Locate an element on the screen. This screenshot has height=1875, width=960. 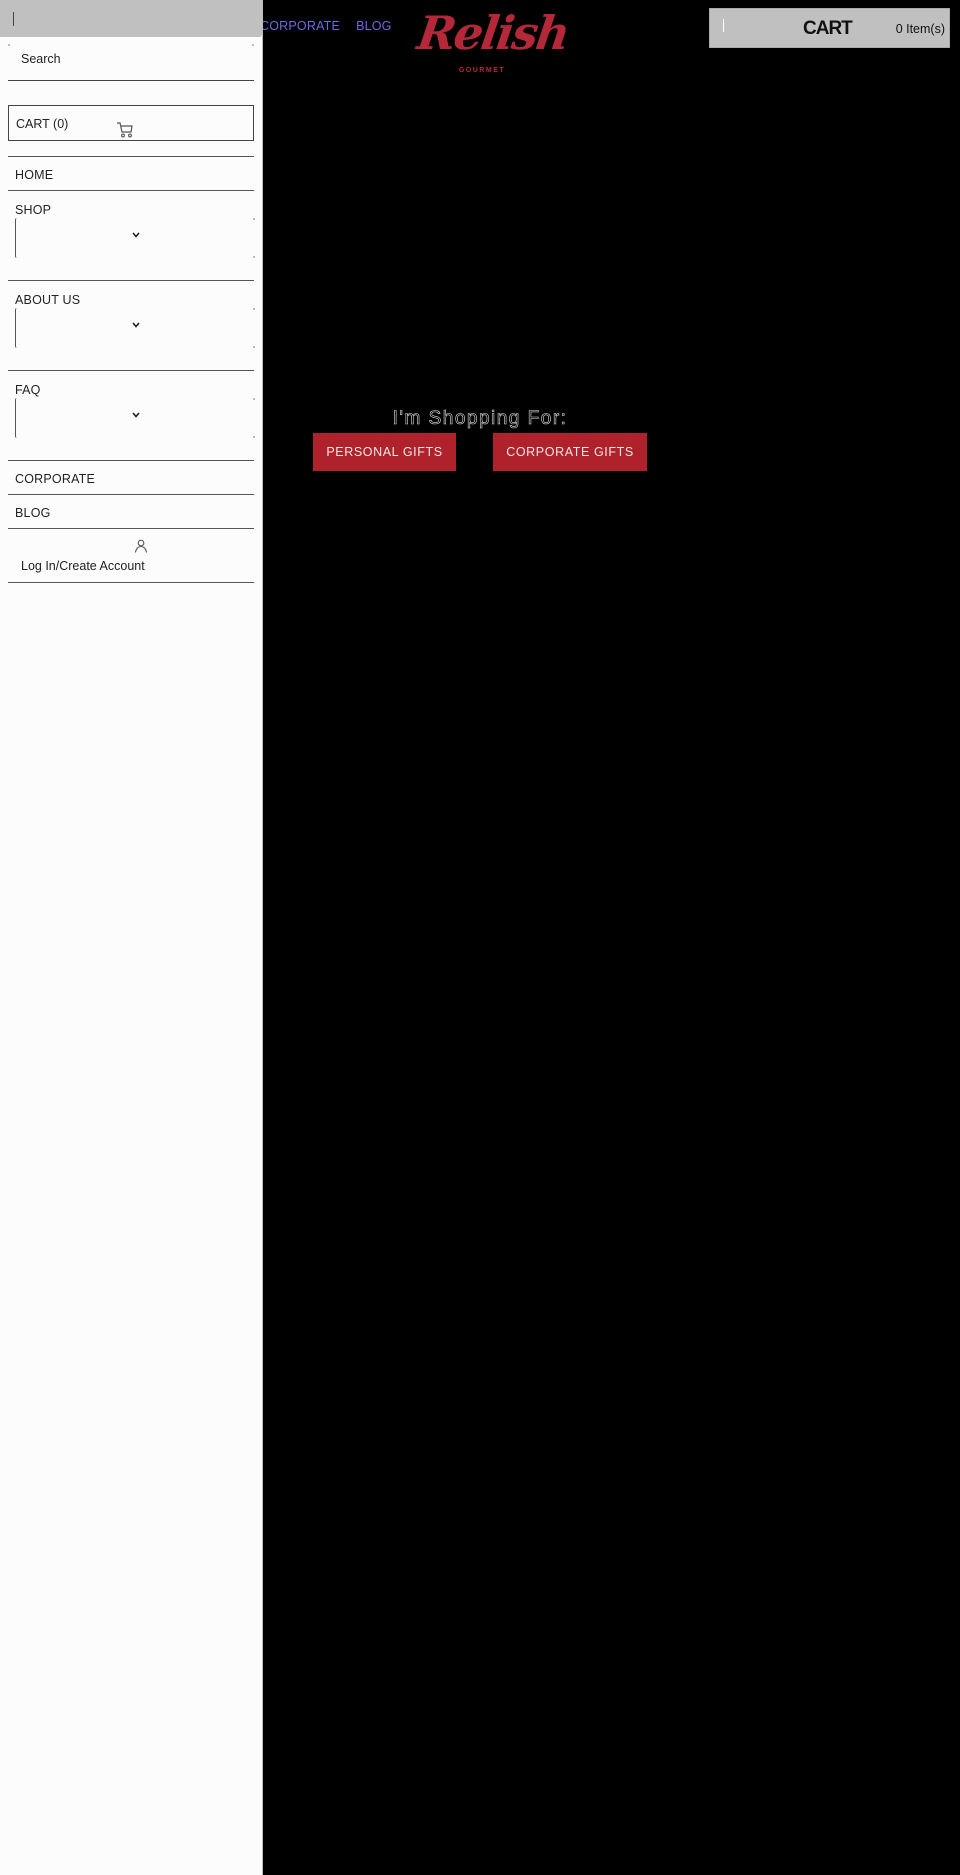
brand-logo-tagline: GOURMET is located at coordinates (482, 70).